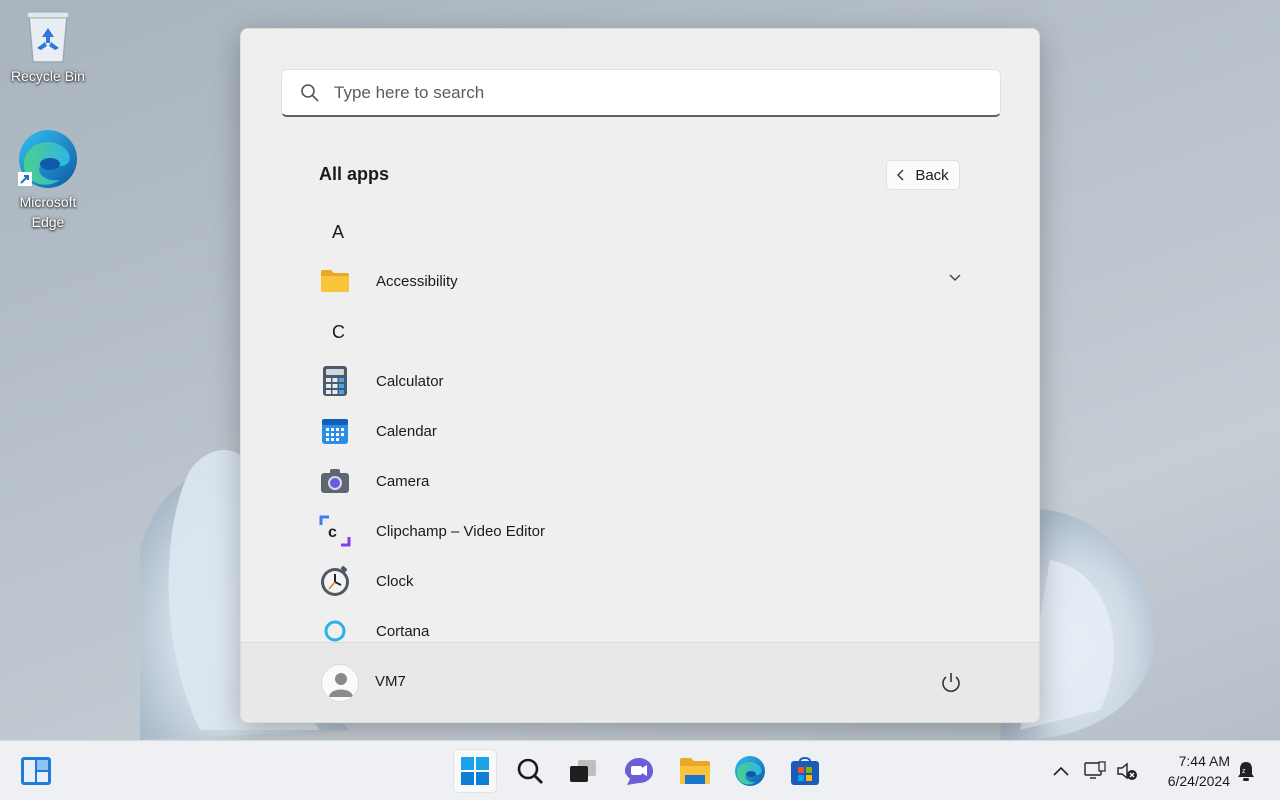 The image size is (1280, 800). I want to click on user-avatar, so click(340, 683).